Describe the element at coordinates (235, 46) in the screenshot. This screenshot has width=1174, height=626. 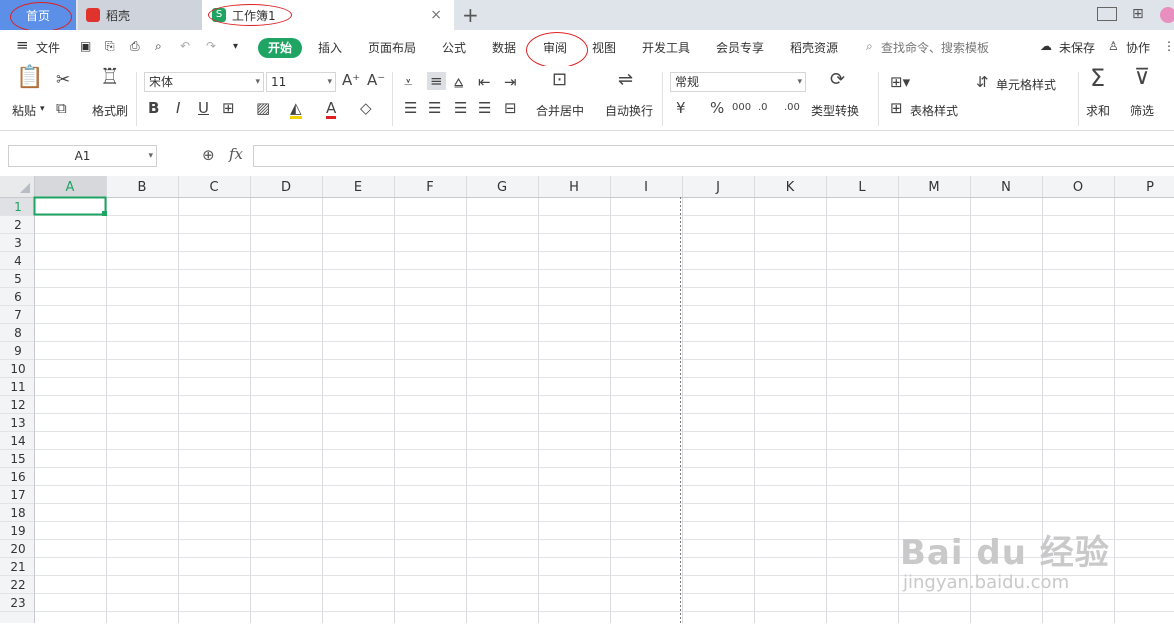
I see `quick-access-dropdown-icon: ▾` at that location.